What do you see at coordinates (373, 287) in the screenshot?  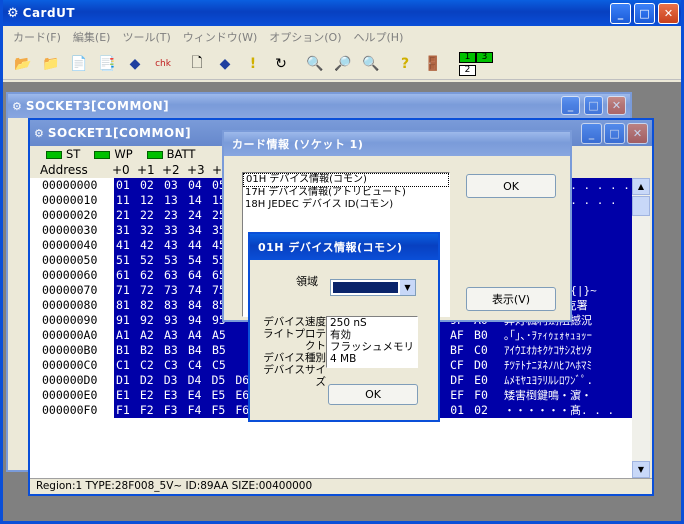 I see `area-select: ▼` at bounding box center [373, 287].